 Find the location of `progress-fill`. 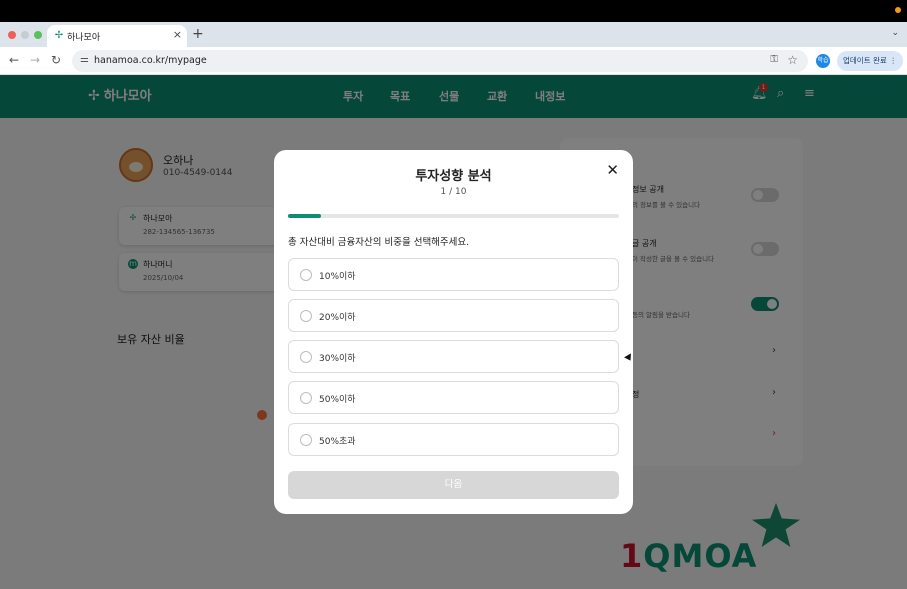

progress-fill is located at coordinates (305, 216).